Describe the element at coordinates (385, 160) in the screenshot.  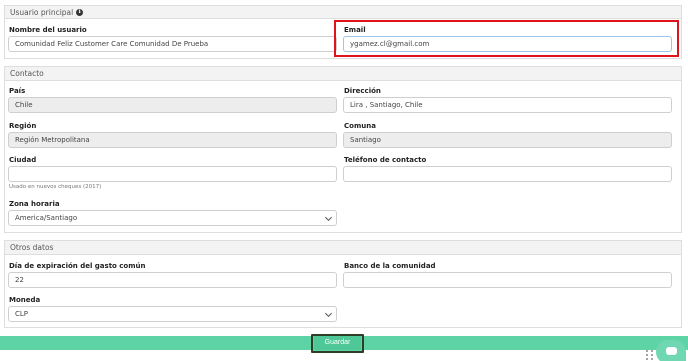
I see `phone-label: Teléfono de contacto` at that location.